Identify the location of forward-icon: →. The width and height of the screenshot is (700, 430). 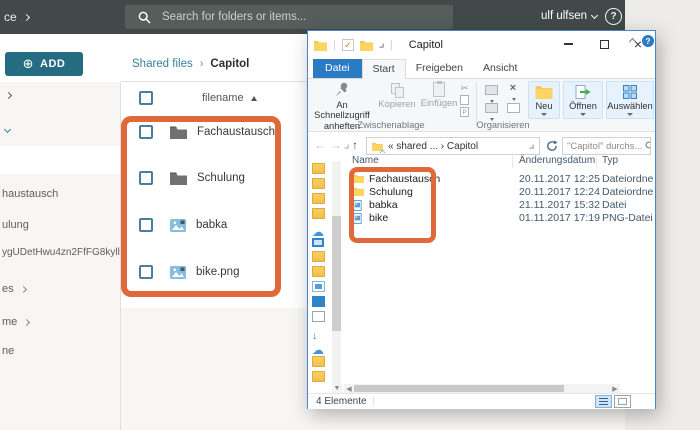
(336, 145).